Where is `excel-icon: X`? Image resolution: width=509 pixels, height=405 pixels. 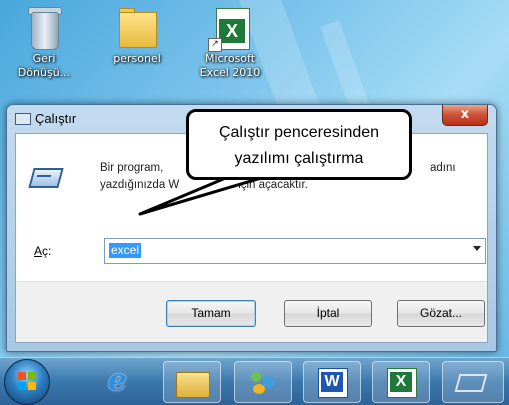
excel-icon: X is located at coordinates (402, 383).